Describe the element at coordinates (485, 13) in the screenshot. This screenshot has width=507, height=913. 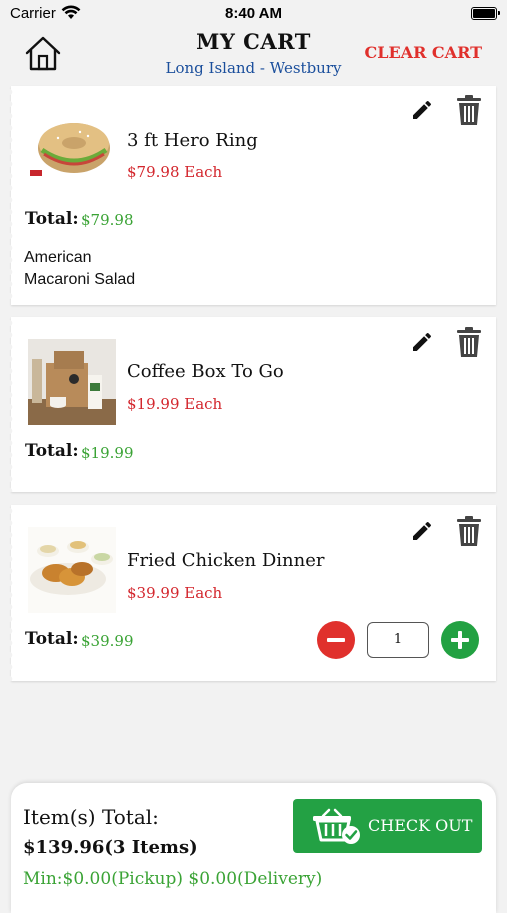
I see `battery-icon` at that location.